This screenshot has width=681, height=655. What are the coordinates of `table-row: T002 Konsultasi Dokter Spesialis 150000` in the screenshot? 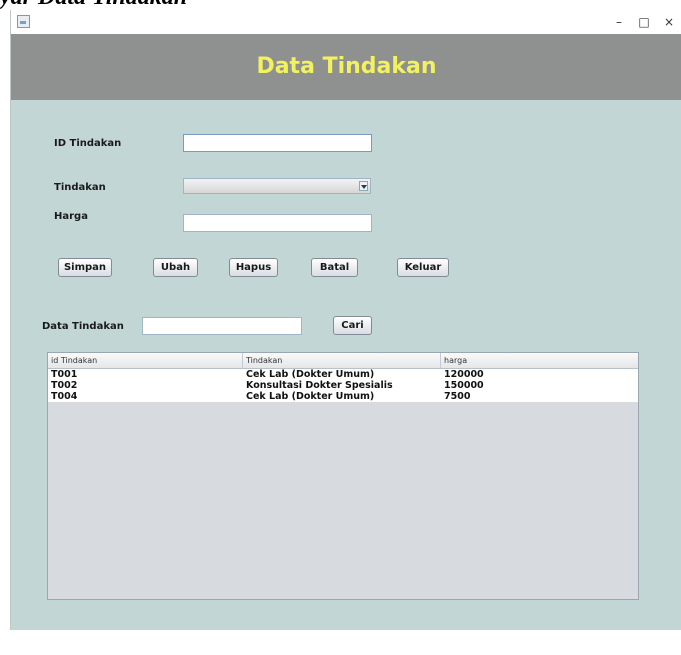 It's located at (343, 385).